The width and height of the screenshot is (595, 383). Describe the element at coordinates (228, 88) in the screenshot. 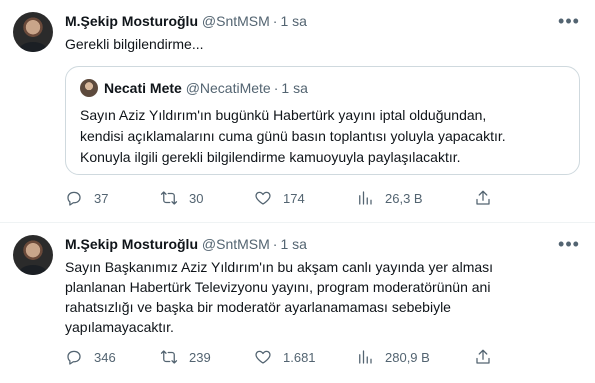

I see `quote-author-handle: @NecatiMete` at that location.